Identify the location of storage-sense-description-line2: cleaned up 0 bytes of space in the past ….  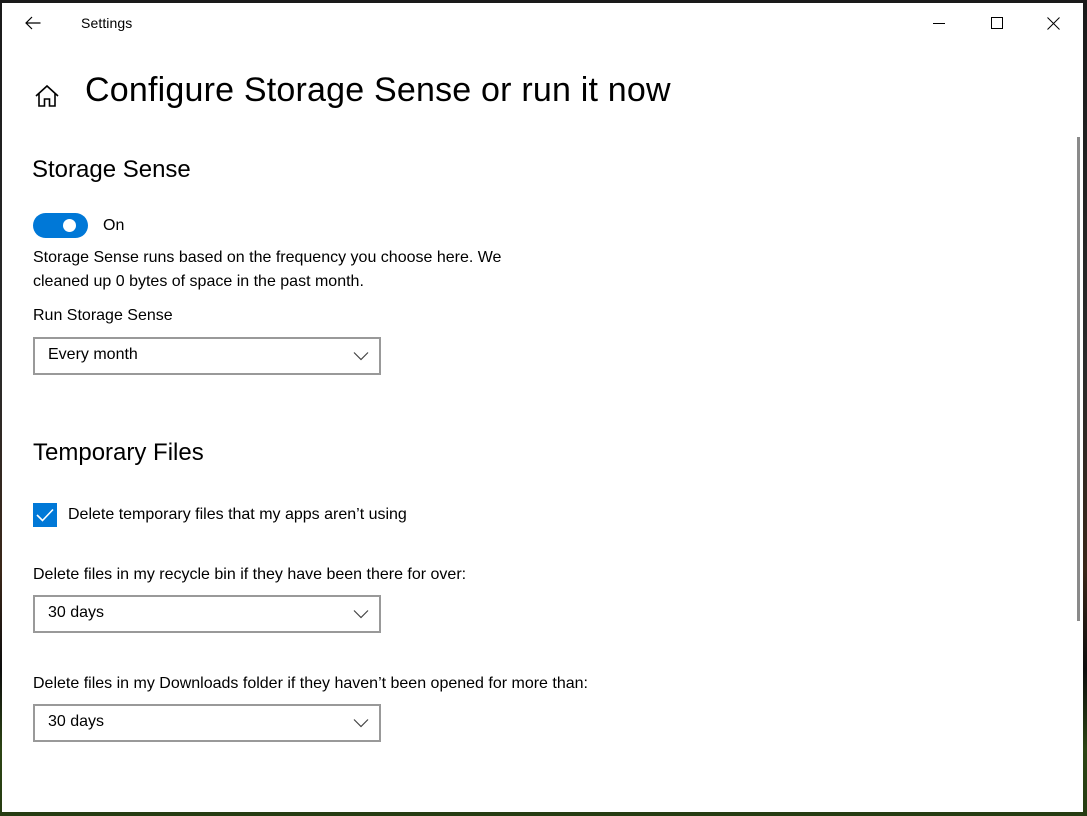
(198, 281).